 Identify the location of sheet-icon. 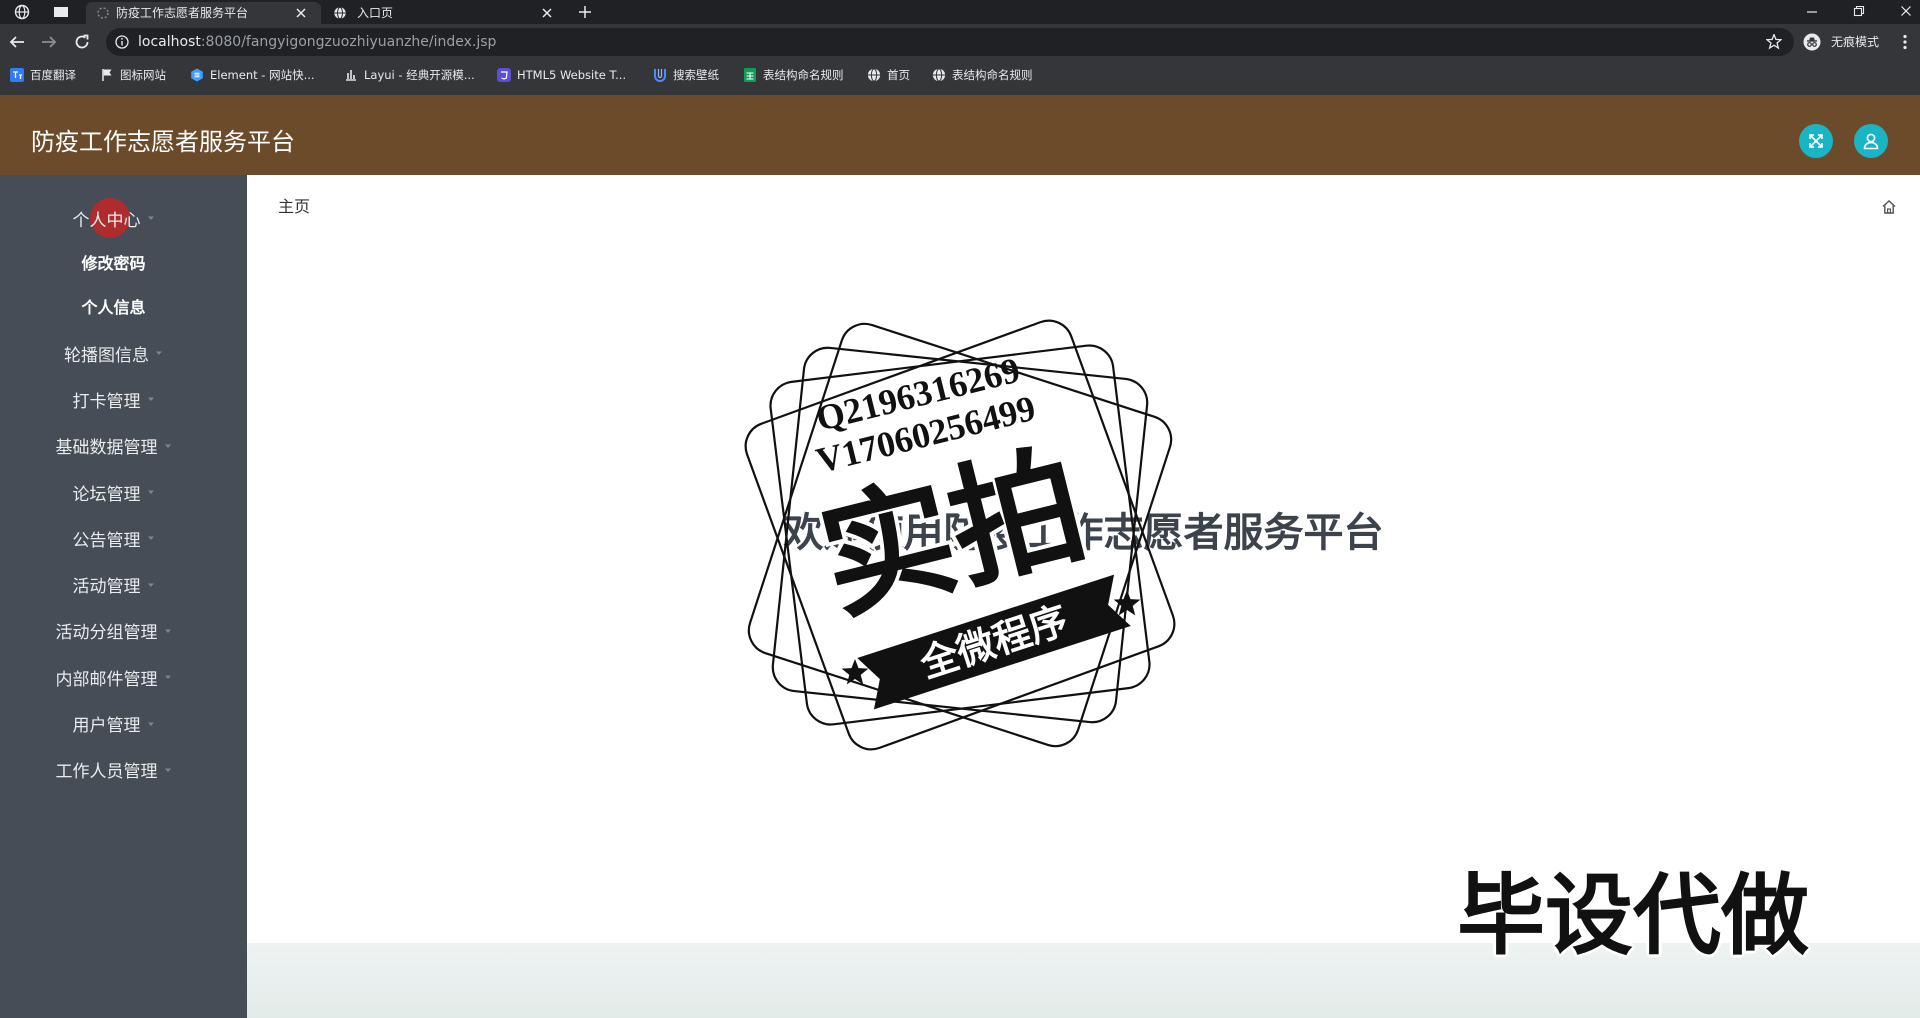
(750, 75).